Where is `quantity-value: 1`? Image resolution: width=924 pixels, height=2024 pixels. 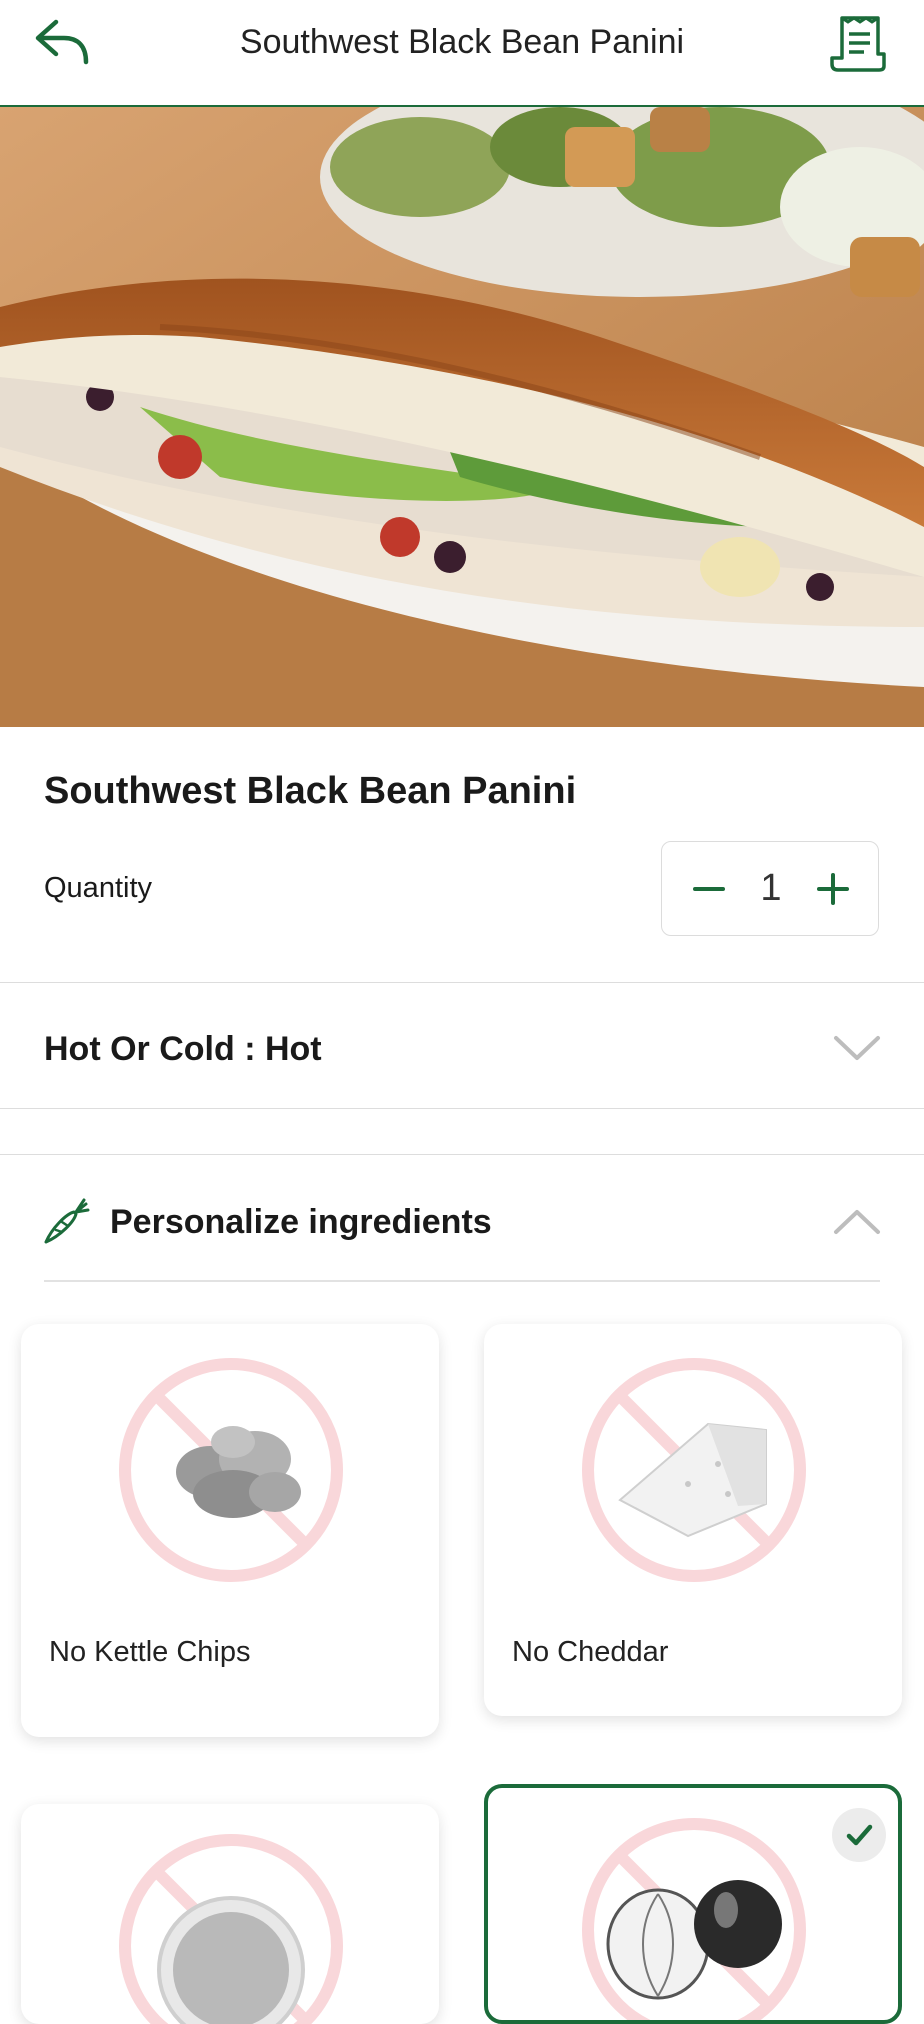 quantity-value: 1 is located at coordinates (771, 888).